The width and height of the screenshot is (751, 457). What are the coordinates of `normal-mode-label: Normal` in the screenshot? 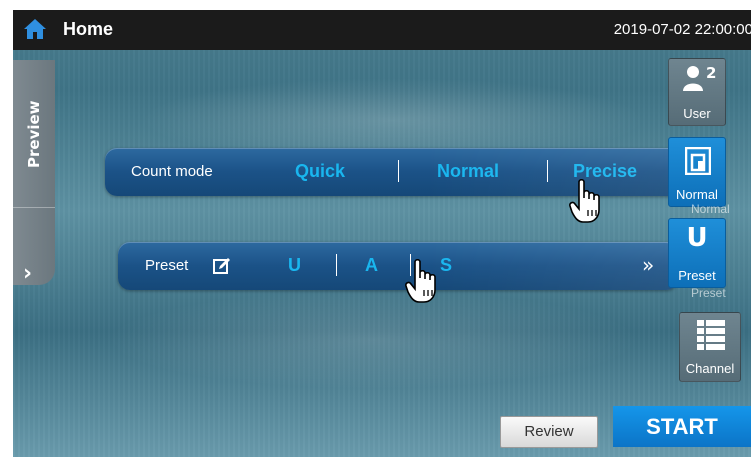 It's located at (697, 194).